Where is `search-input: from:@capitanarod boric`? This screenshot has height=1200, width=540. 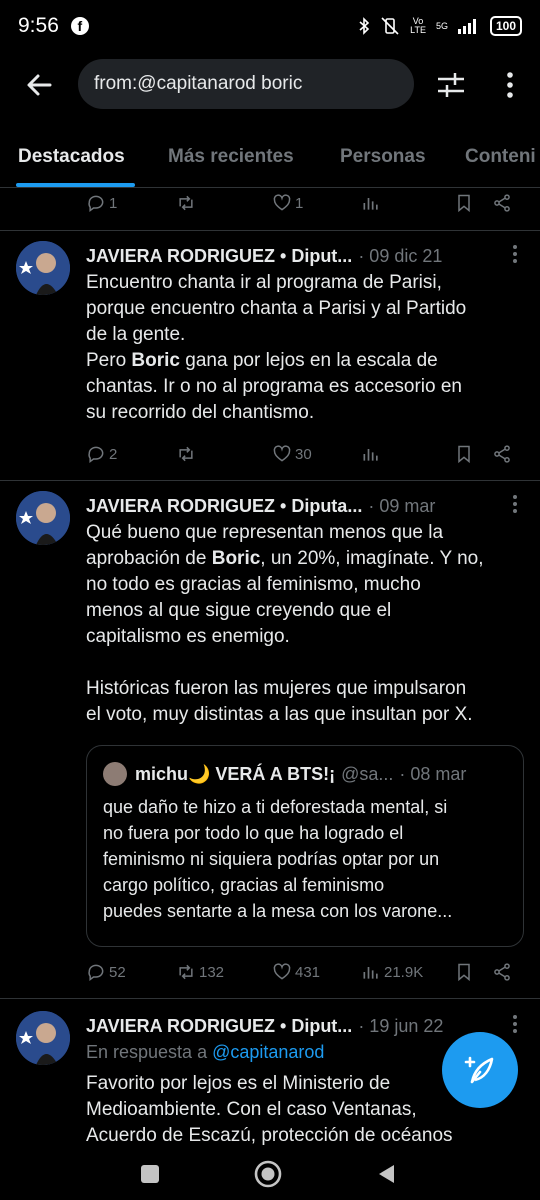
search-input: from:@capitanarod boric is located at coordinates (246, 84).